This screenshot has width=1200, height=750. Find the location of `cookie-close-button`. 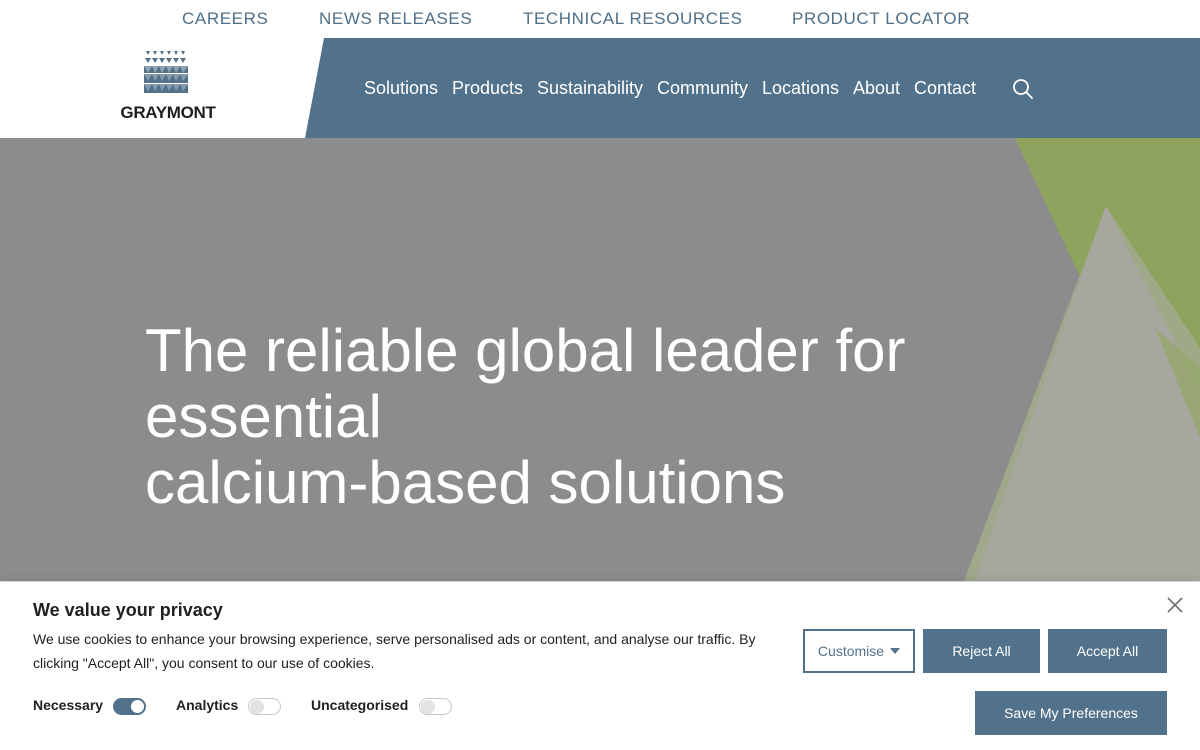

cookie-close-button is located at coordinates (1175, 605).